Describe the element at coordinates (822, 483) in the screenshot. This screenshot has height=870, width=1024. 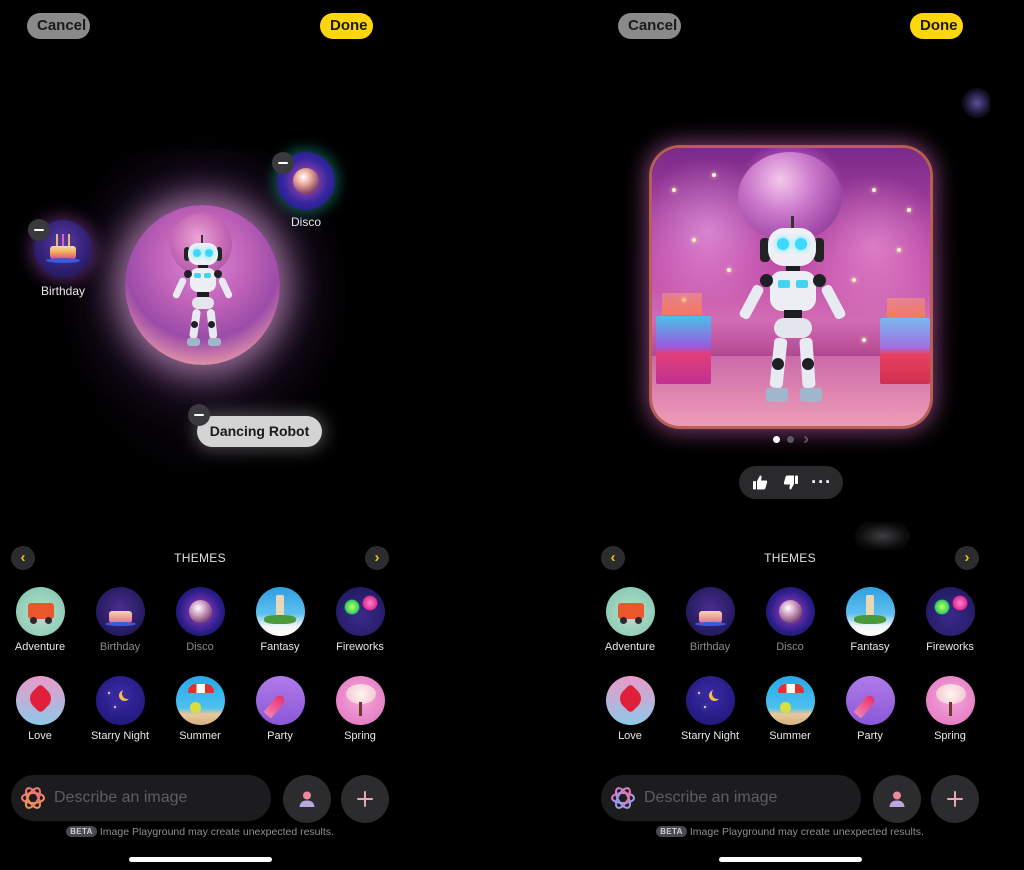
I see `more-options-button: ···` at that location.